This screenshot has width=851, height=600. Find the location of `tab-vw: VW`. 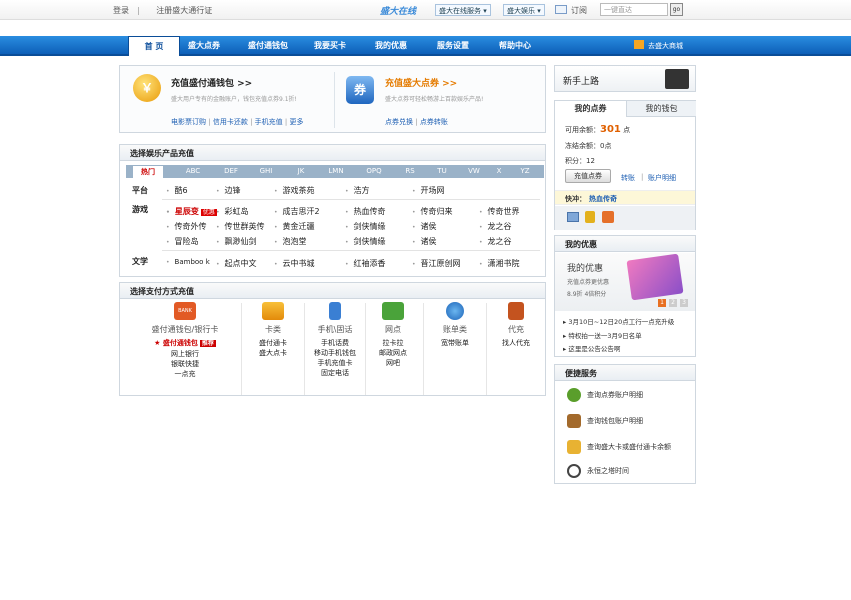

tab-vw: VW is located at coordinates (474, 171).